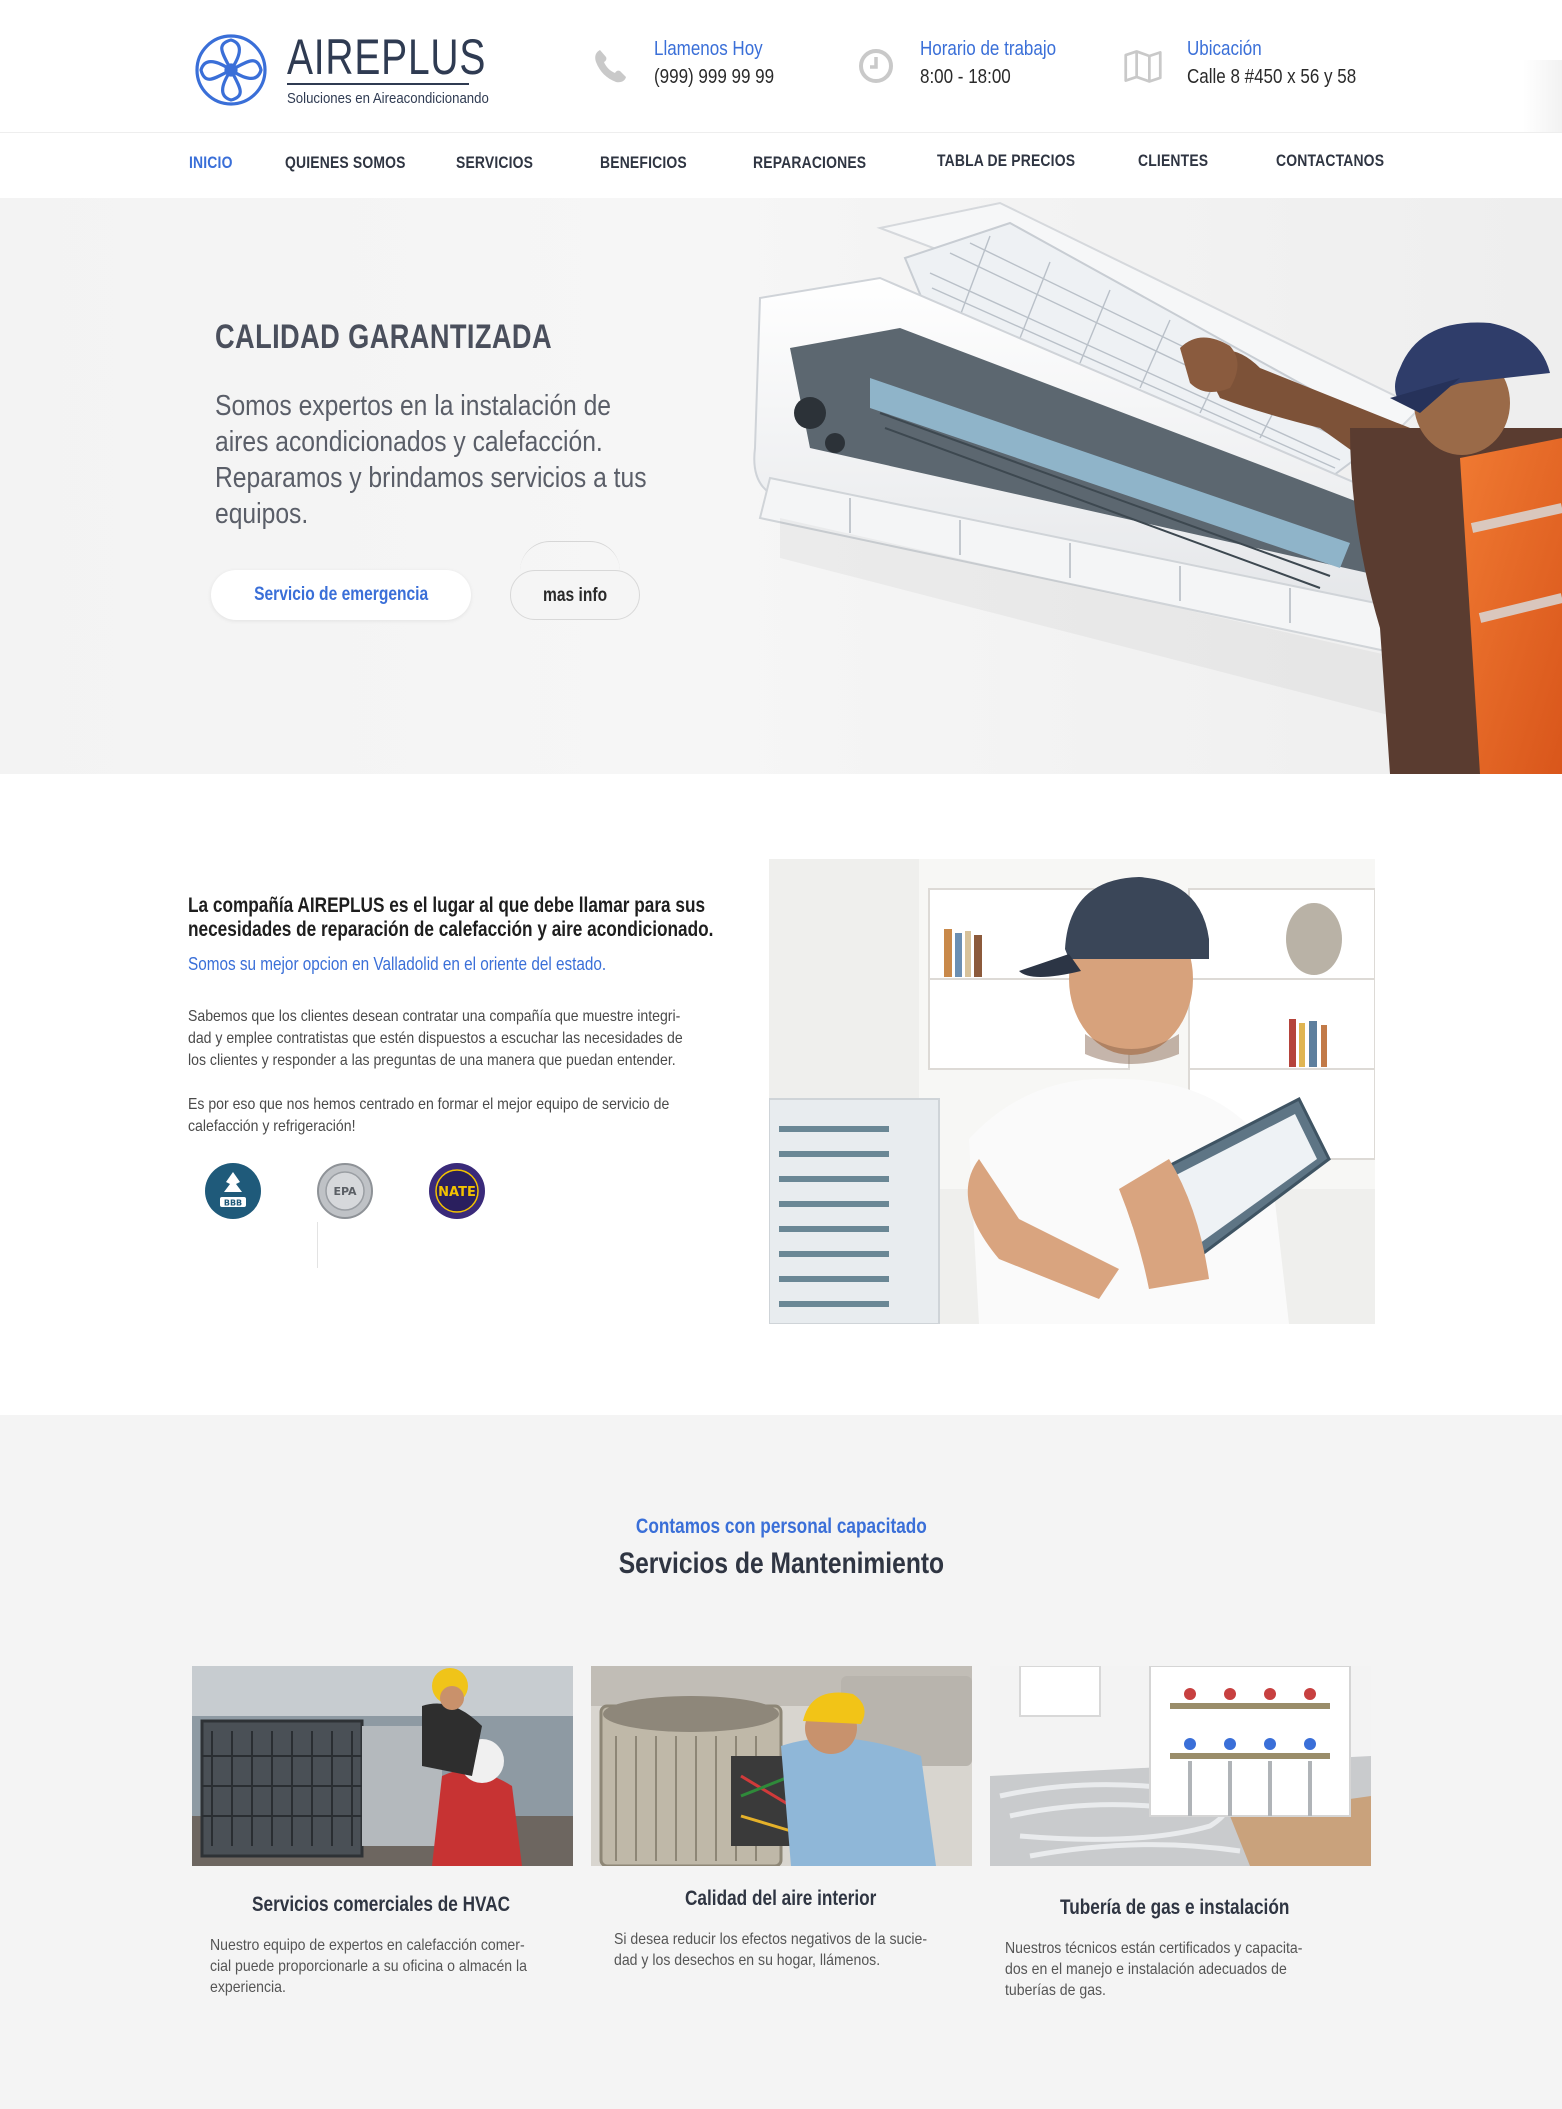 The height and width of the screenshot is (2109, 1562). What do you see at coordinates (714, 77) in the screenshot?
I see `phone-number: (999) 999 99 99` at bounding box center [714, 77].